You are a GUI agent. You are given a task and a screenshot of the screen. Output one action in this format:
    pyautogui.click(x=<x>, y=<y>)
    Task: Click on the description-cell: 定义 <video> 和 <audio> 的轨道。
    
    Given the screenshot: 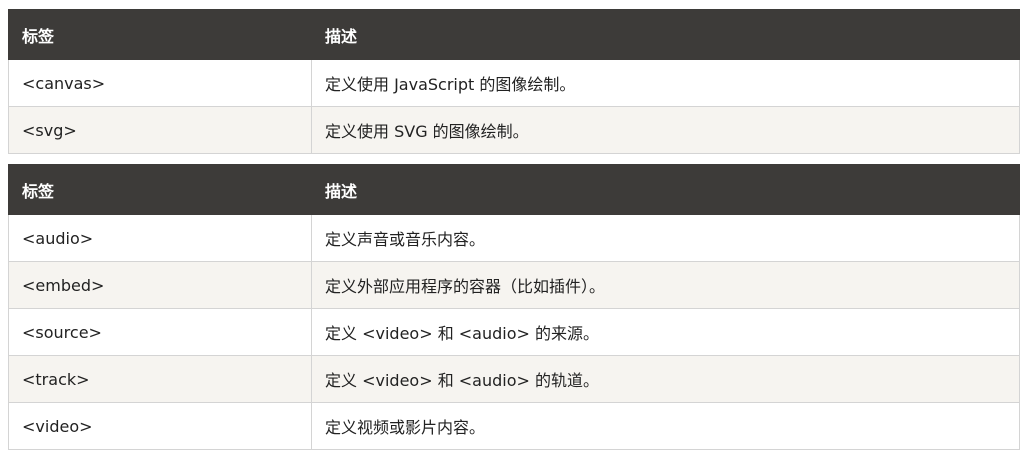 What is the action you would take?
    pyautogui.click(x=665, y=379)
    